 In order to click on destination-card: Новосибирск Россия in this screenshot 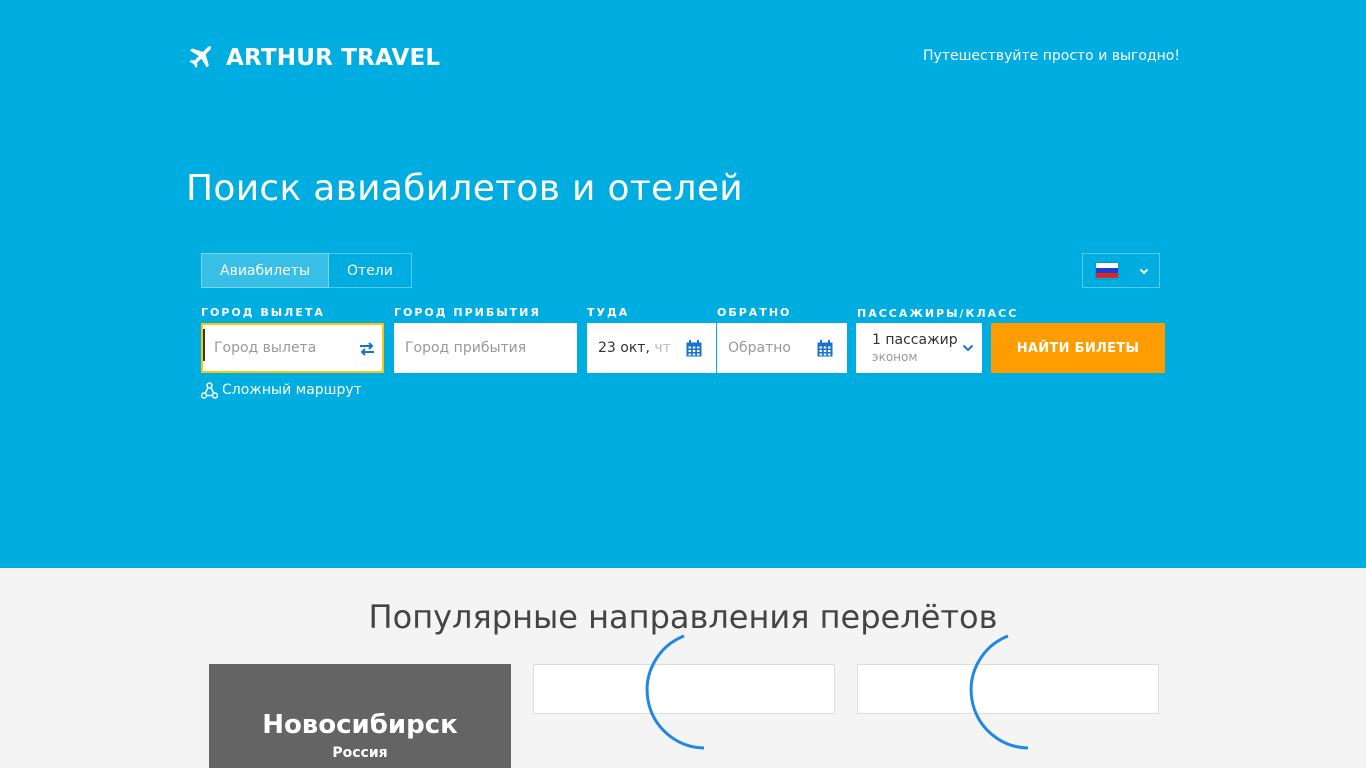, I will do `click(360, 716)`.